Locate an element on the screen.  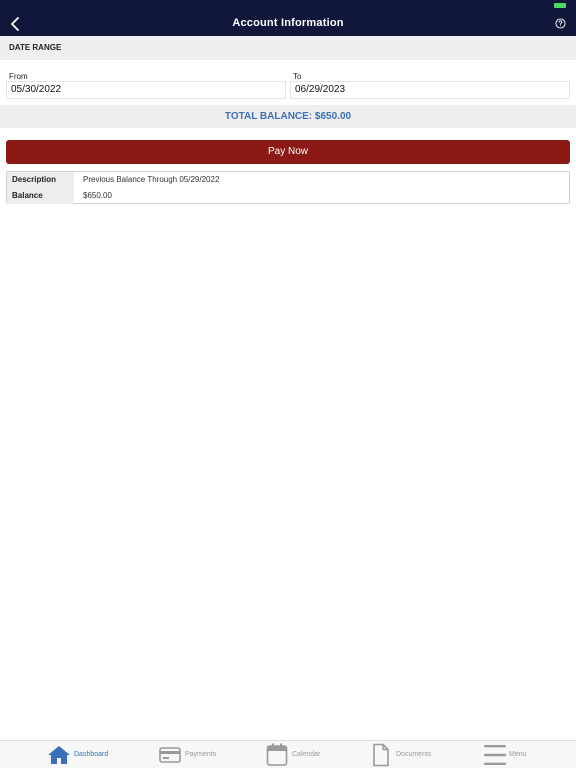
total-balance-text: TOTAL BALANCE: $650.00 is located at coordinates (288, 116).